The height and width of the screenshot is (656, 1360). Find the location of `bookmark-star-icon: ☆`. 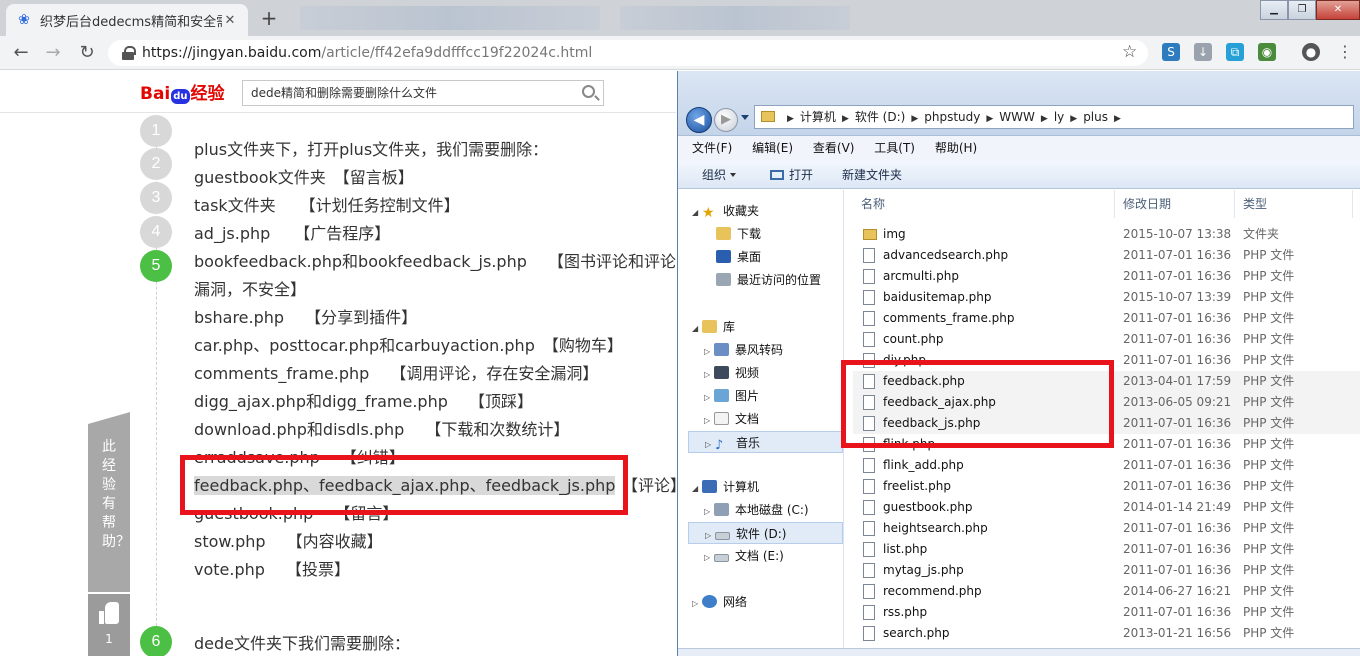

bookmark-star-icon: ☆ is located at coordinates (1129, 52).